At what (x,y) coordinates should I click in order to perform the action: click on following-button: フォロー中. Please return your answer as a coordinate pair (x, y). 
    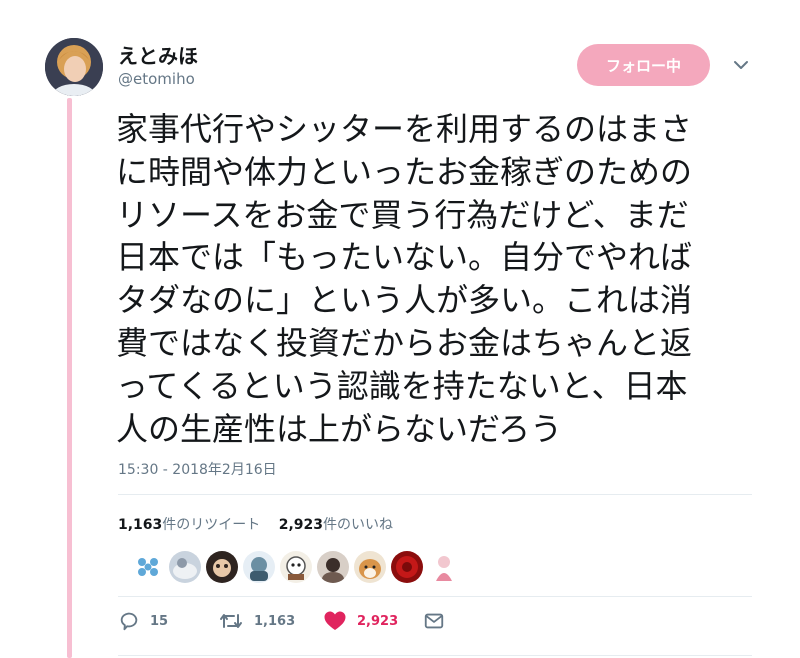
    Looking at the image, I should click on (643, 65).